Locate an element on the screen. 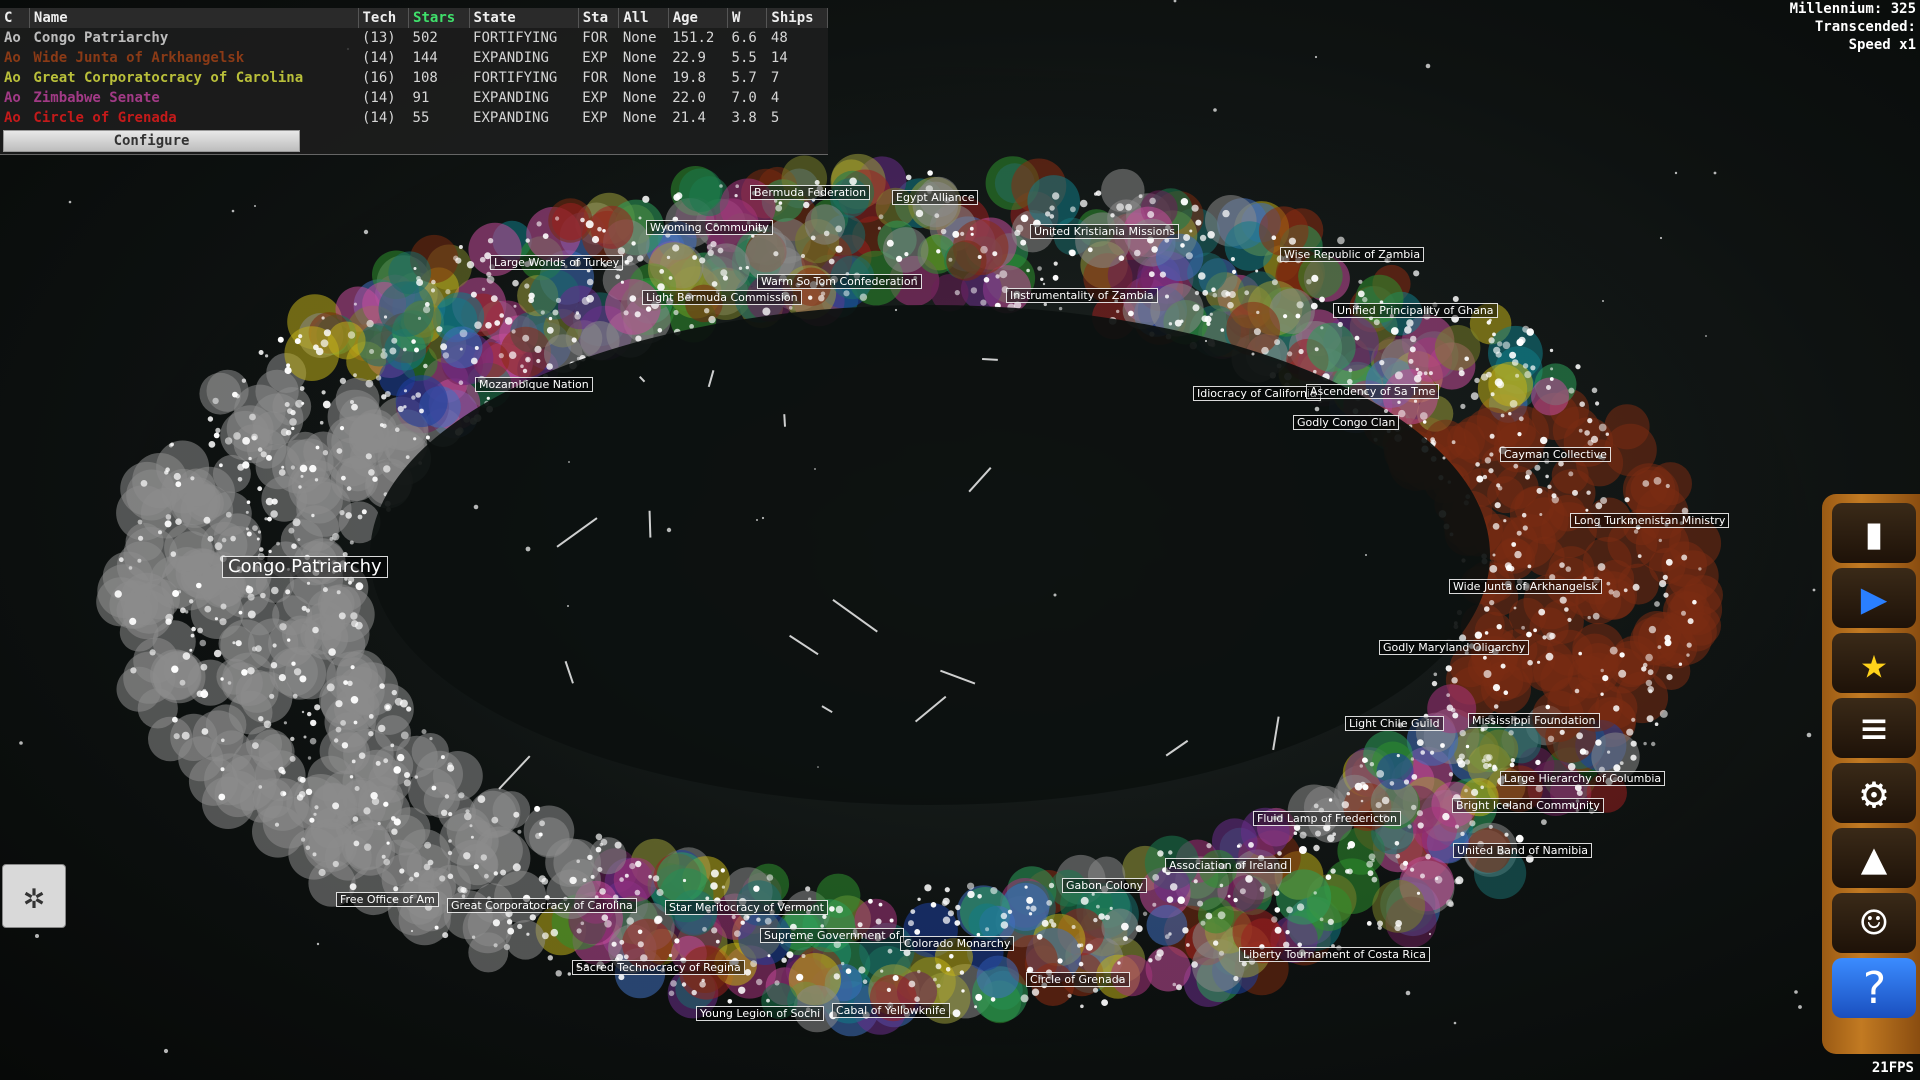 The height and width of the screenshot is (1080, 1920). region-label: Mozambique Nation is located at coordinates (534, 384).